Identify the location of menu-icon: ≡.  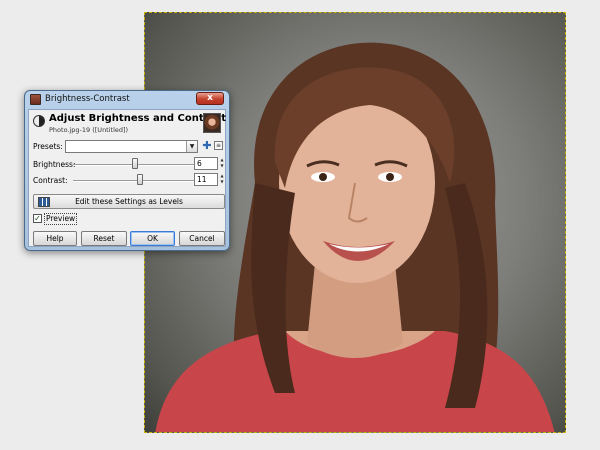
(218, 145).